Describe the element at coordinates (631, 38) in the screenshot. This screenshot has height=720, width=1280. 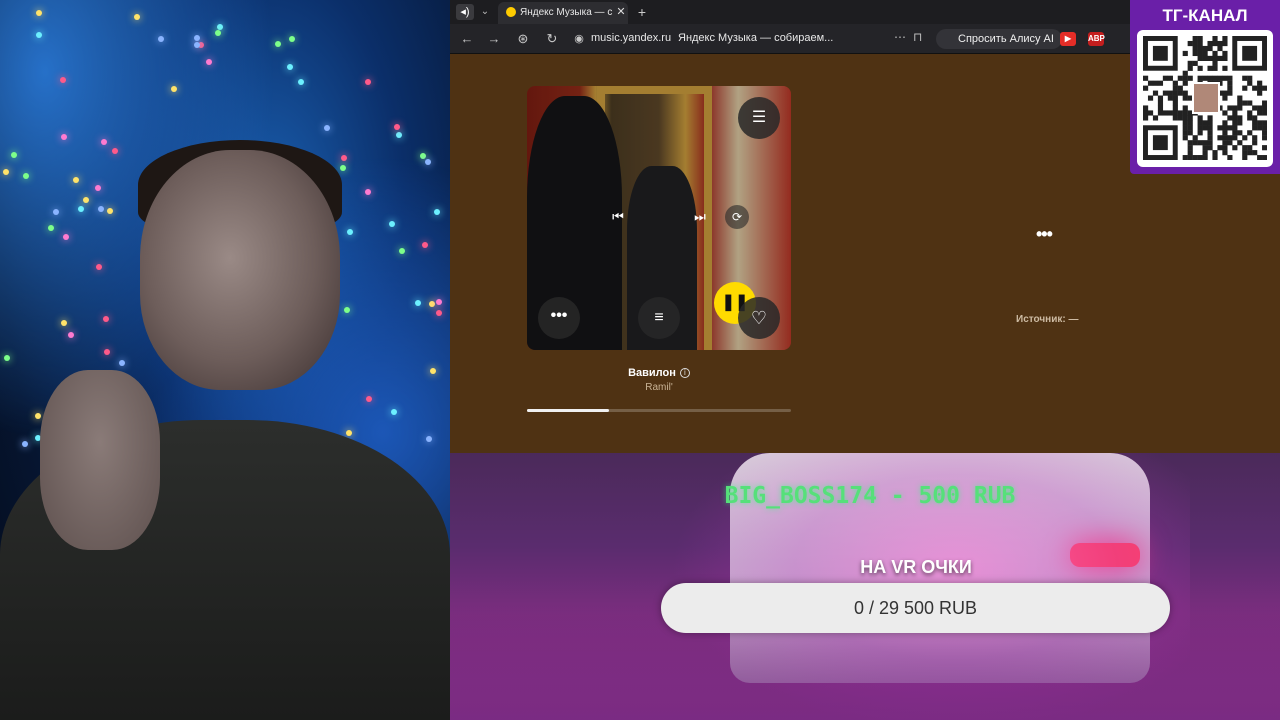
I see `url-text: music.yandex.ru` at that location.